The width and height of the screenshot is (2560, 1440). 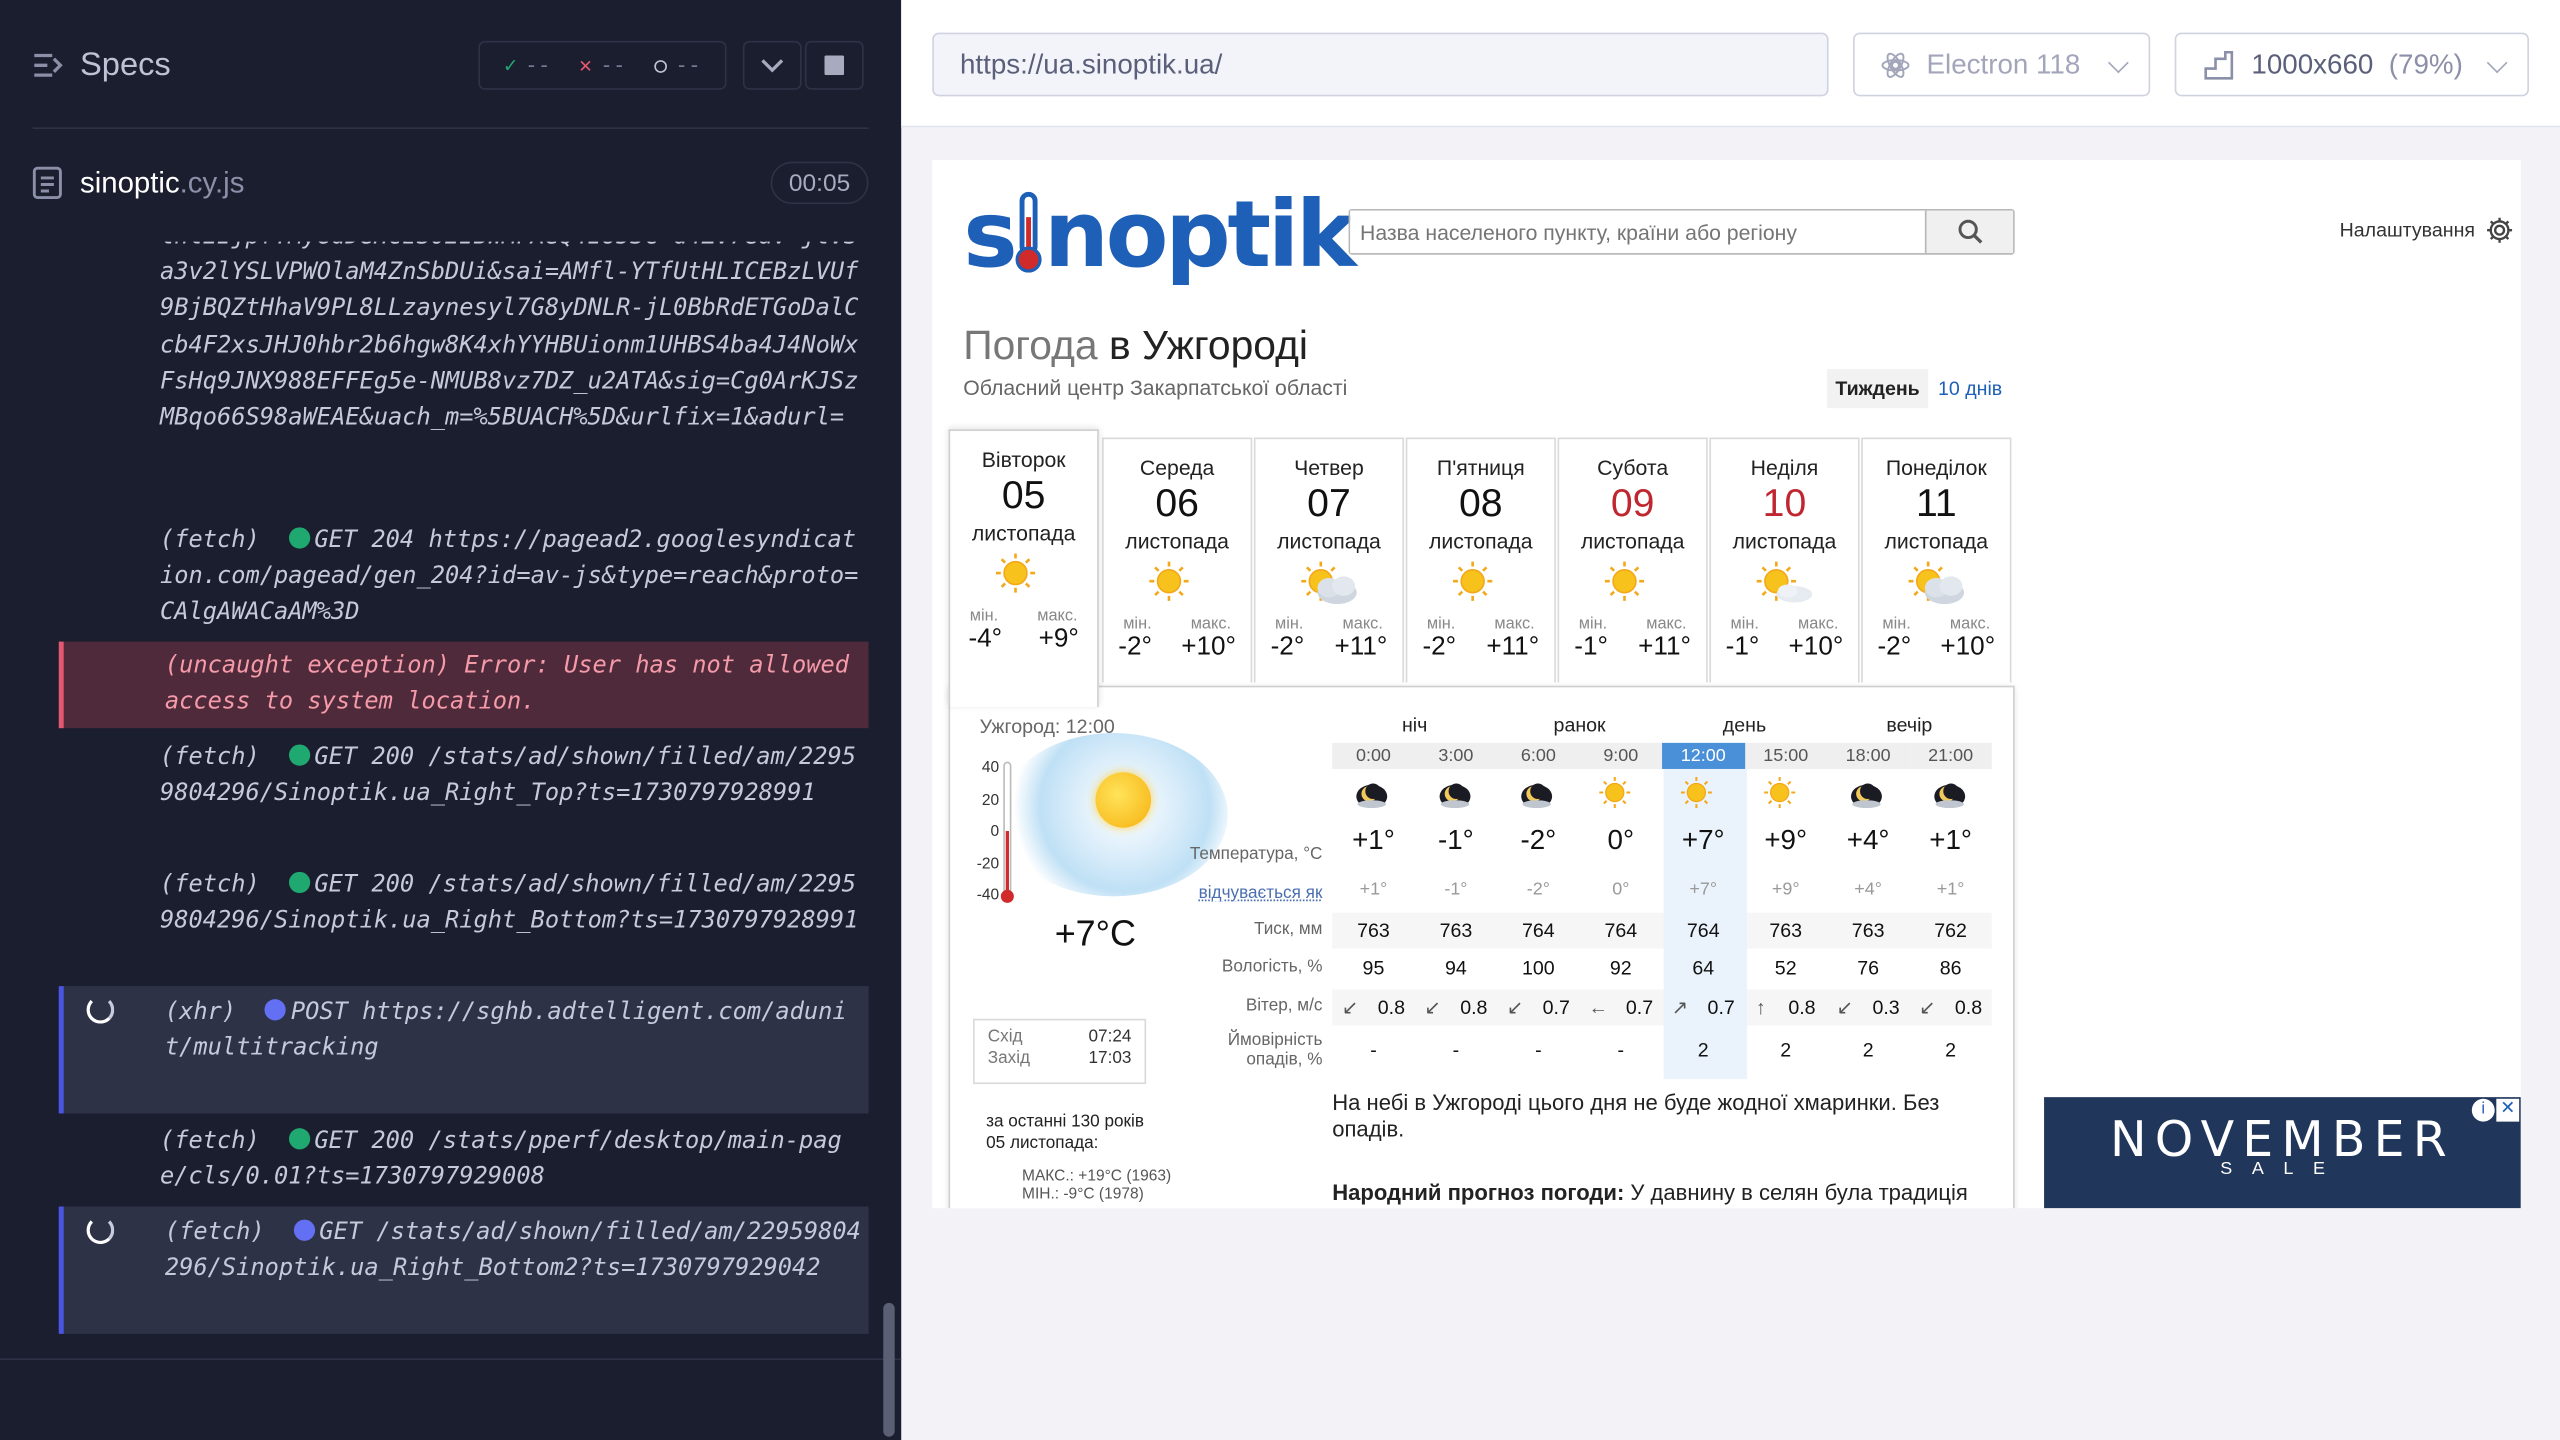 What do you see at coordinates (1329, 503) in the screenshot?
I see `day-number: 07` at bounding box center [1329, 503].